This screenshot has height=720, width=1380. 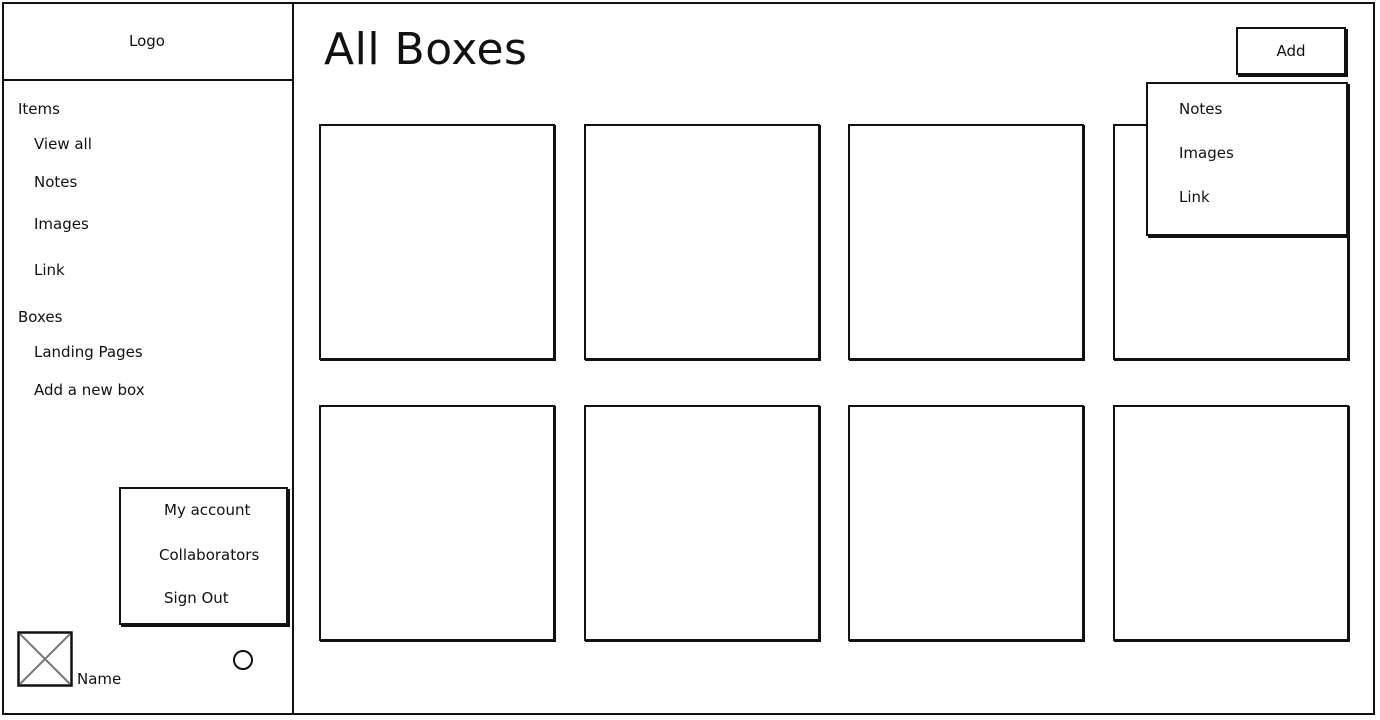 What do you see at coordinates (61, 224) in the screenshot?
I see `sidebar-item-images: Images` at bounding box center [61, 224].